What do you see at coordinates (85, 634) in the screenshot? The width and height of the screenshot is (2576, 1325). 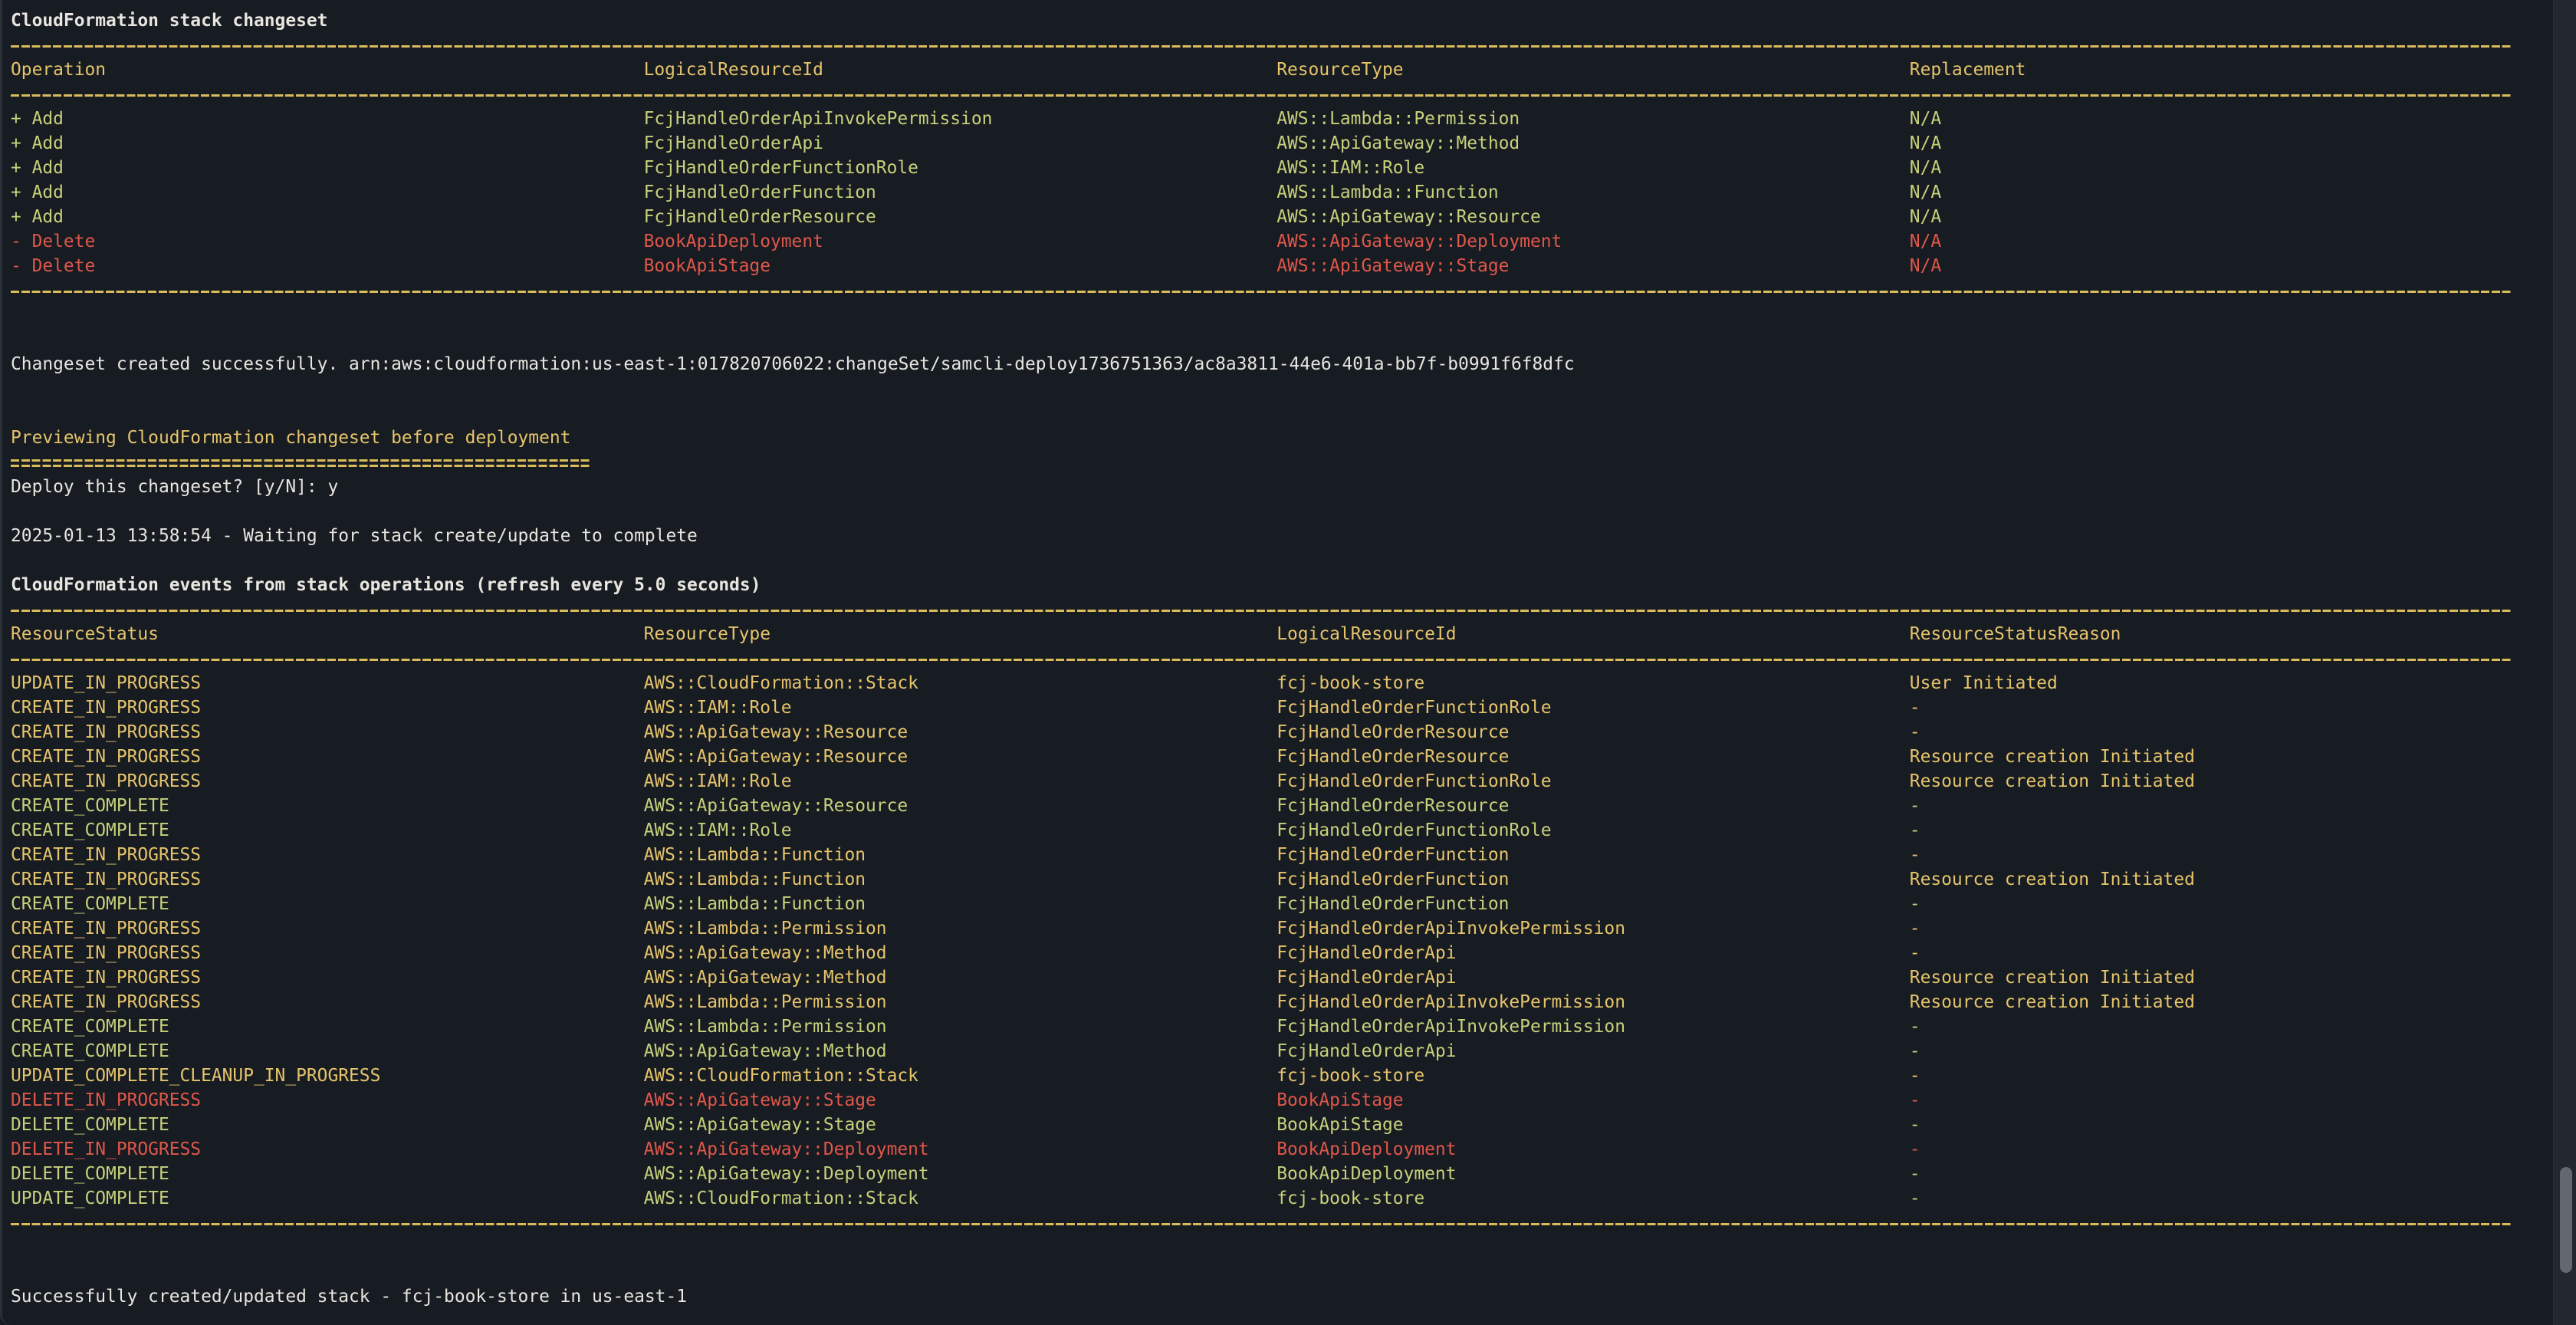 I see `header-resource-status: ResourceStatus` at bounding box center [85, 634].